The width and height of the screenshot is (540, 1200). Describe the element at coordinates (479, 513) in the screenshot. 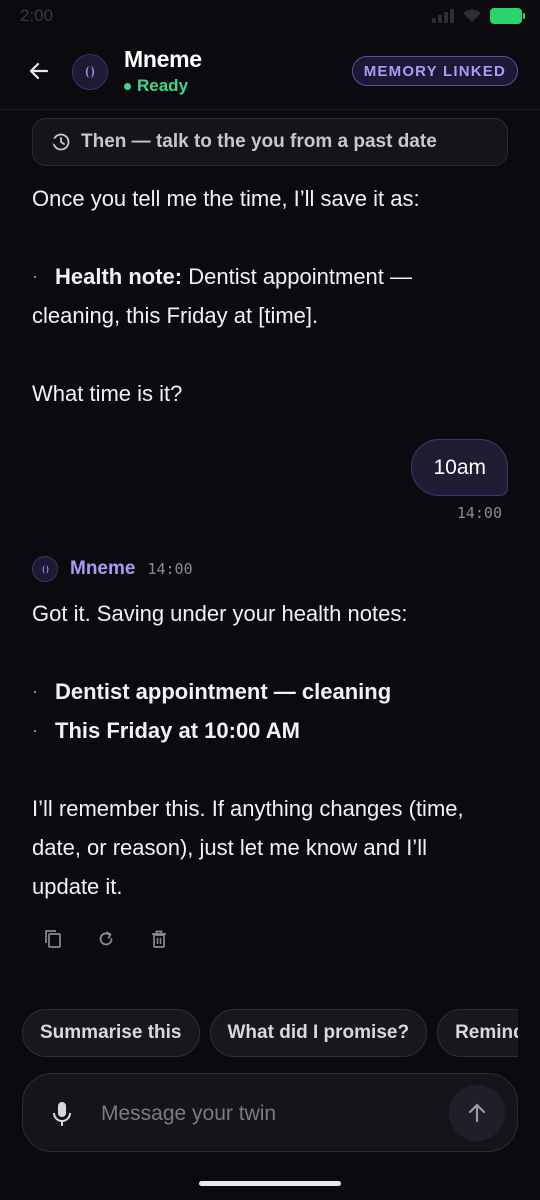

I see `user-message-time: 14:00` at that location.